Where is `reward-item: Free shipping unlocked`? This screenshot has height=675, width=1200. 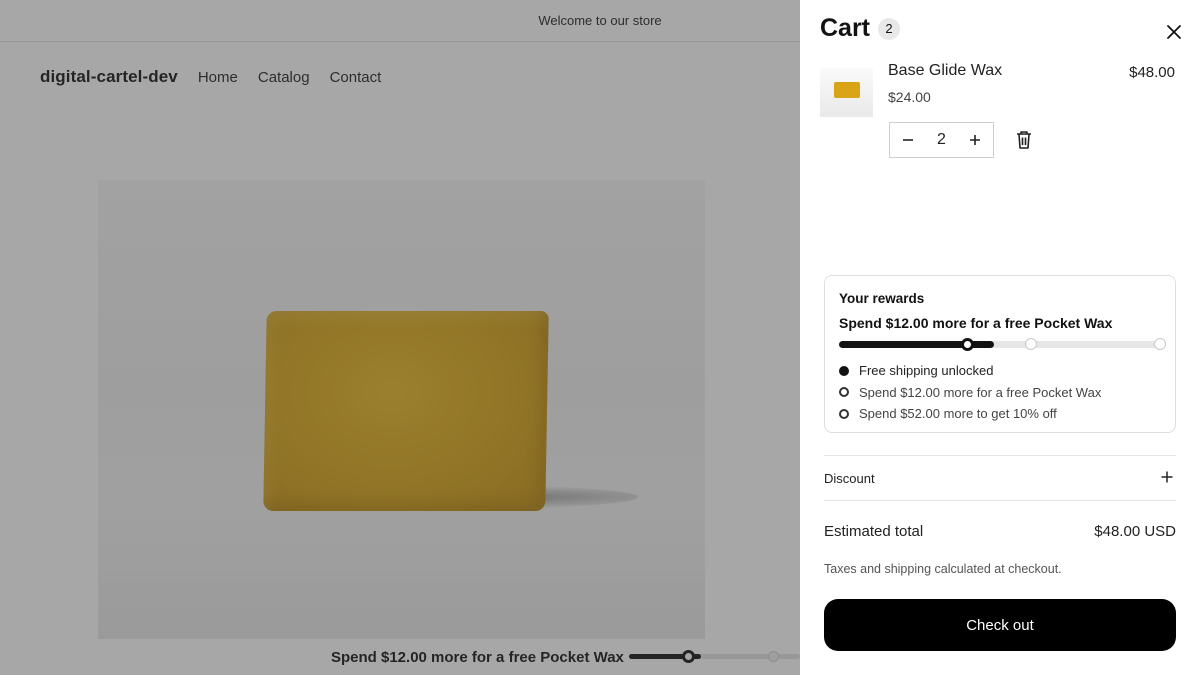 reward-item: Free shipping unlocked is located at coordinates (970, 371).